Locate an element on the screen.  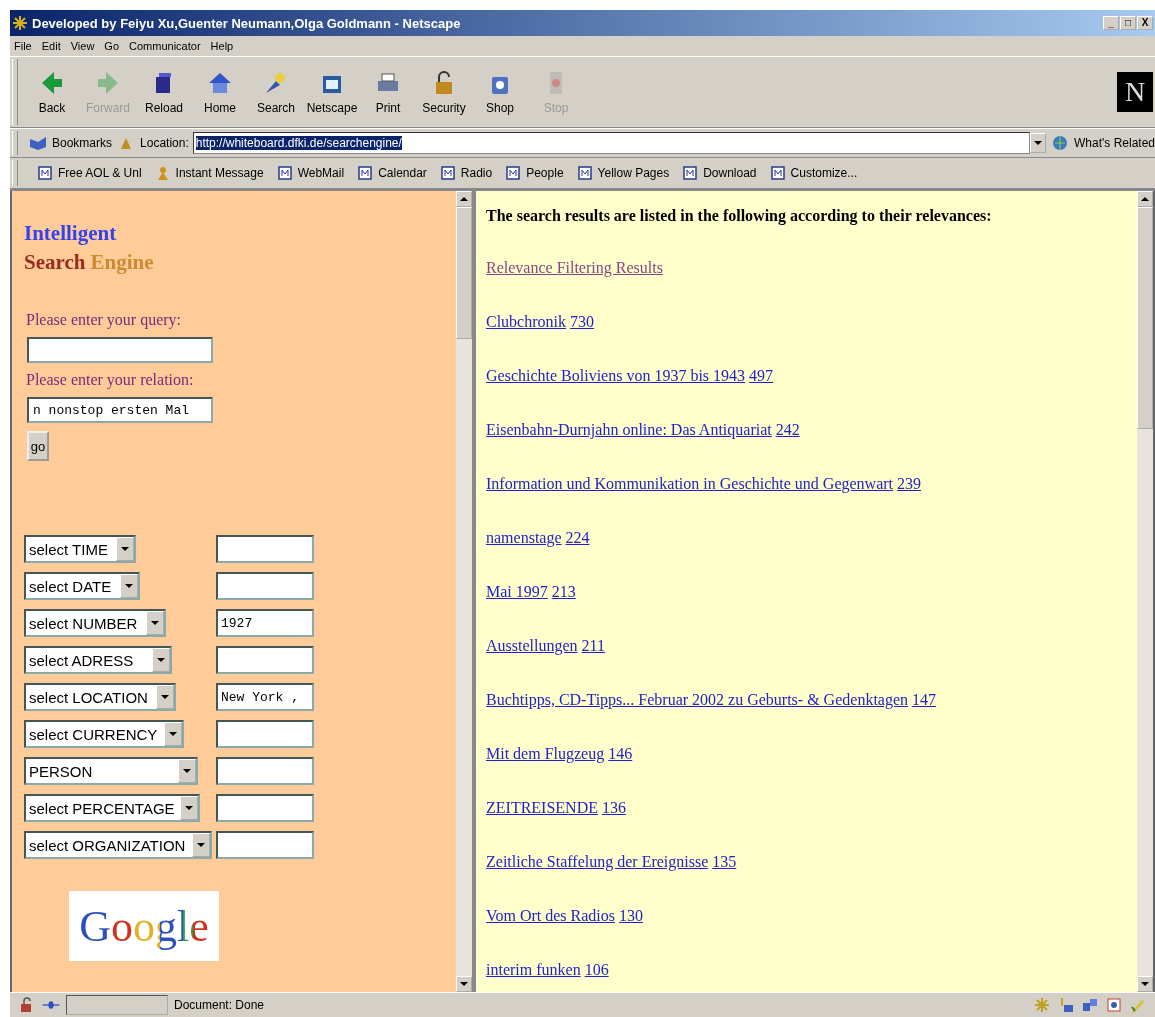
bookmark-link: Calendar is located at coordinates (392, 173).